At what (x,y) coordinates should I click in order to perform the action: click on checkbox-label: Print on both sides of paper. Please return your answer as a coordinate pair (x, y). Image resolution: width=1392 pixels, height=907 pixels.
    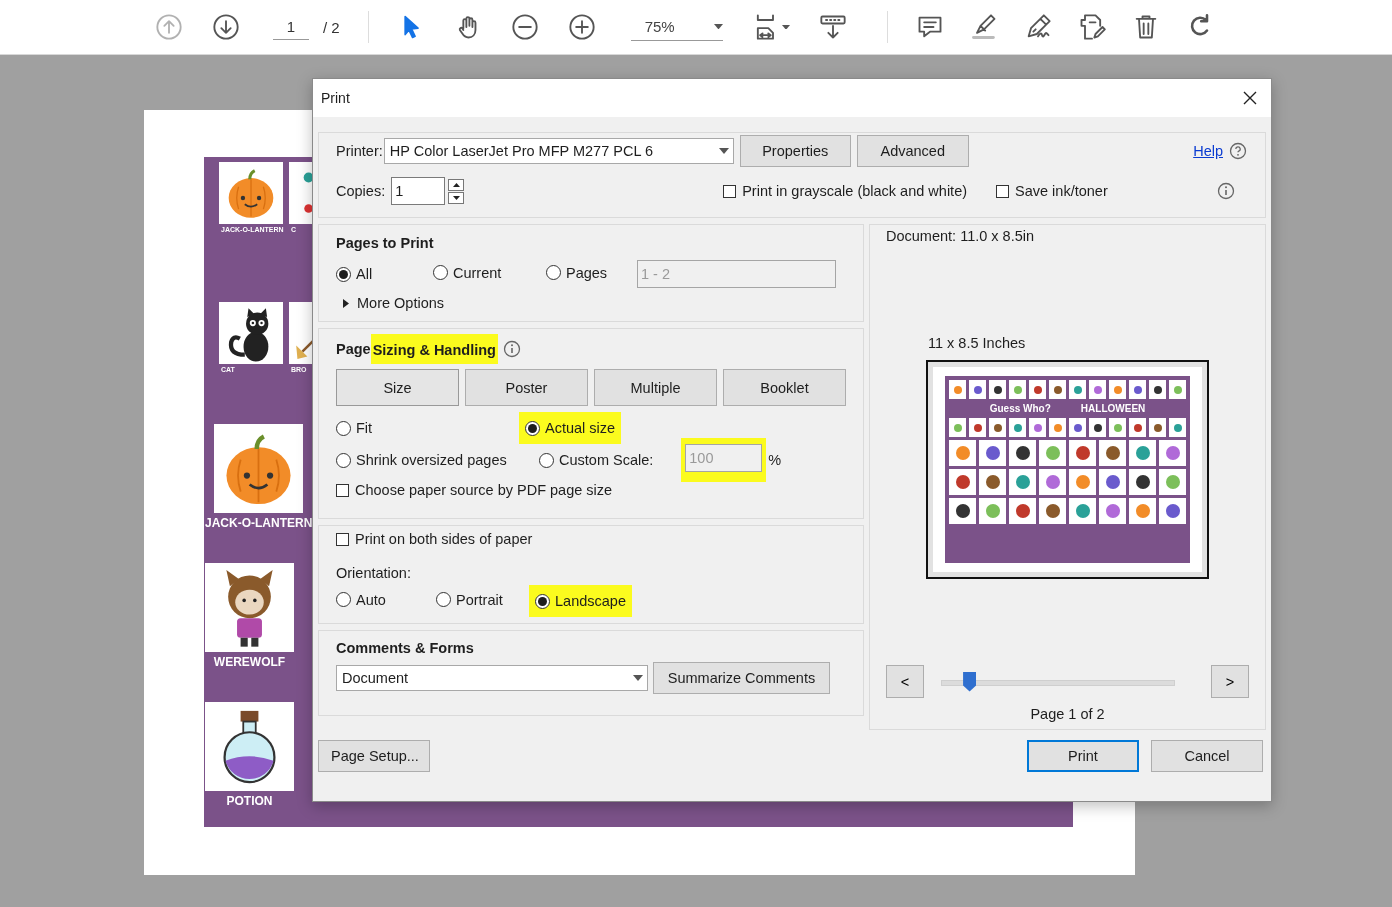
    Looking at the image, I should click on (444, 539).